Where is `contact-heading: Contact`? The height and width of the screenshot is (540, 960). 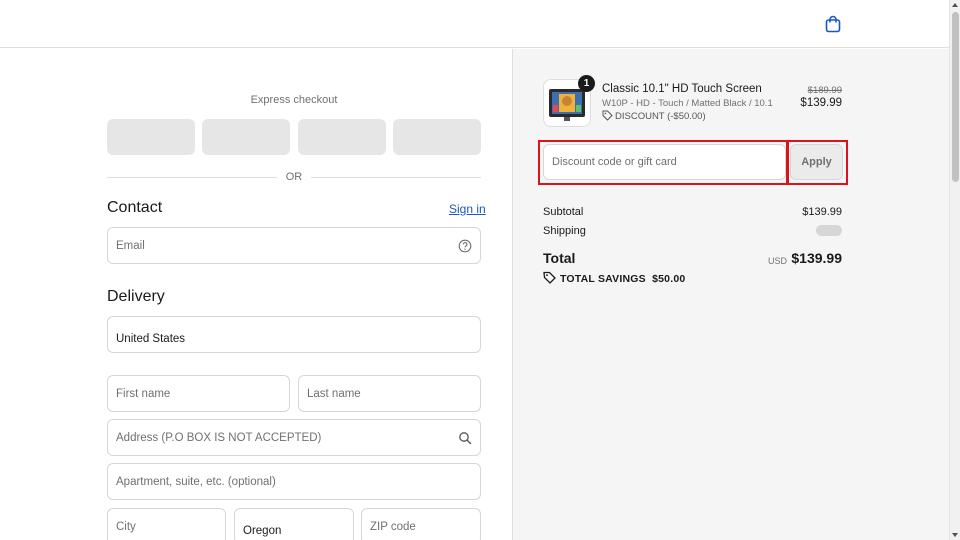
contact-heading: Contact is located at coordinates (135, 207).